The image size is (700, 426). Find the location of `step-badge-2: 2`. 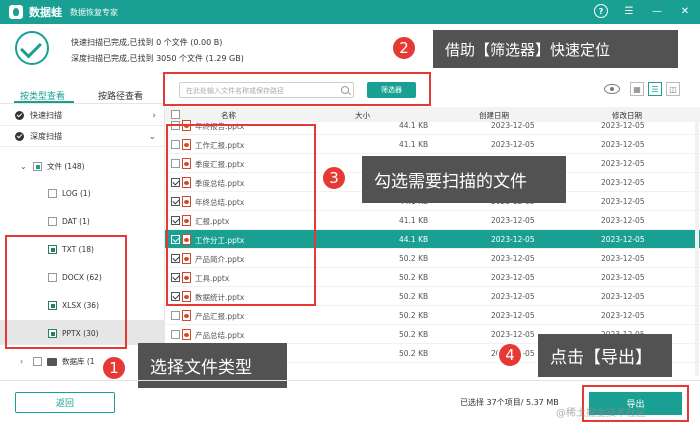

step-badge-2: 2 is located at coordinates (404, 48).